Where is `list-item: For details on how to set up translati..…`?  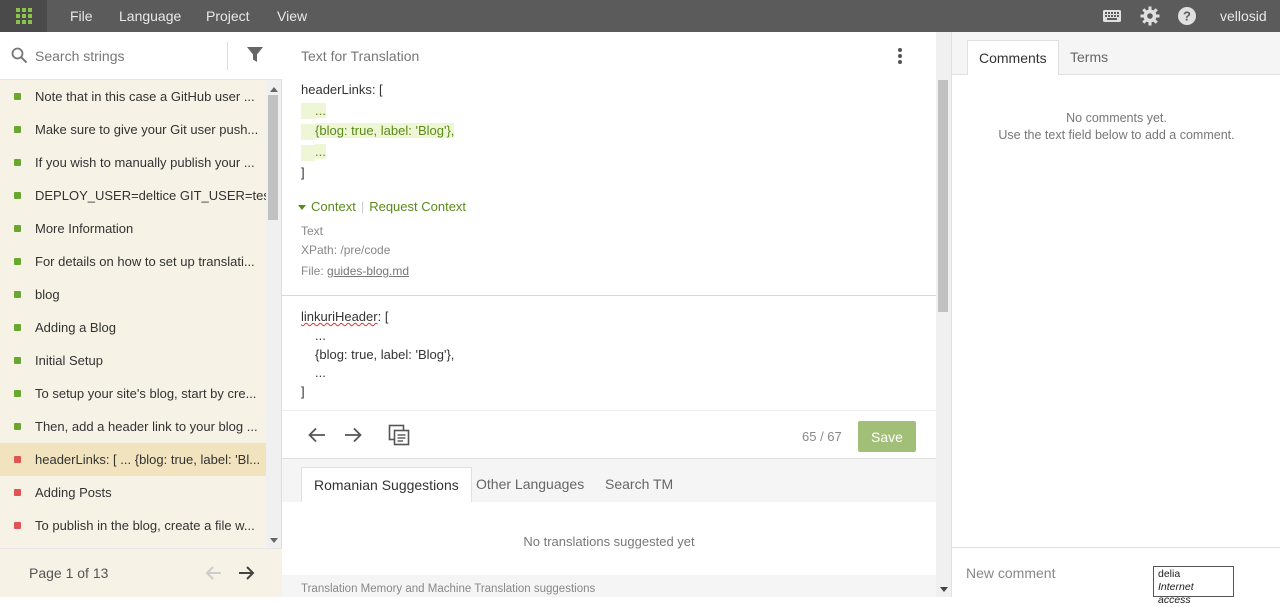
list-item: For details on how to set up translati..… is located at coordinates (133, 261).